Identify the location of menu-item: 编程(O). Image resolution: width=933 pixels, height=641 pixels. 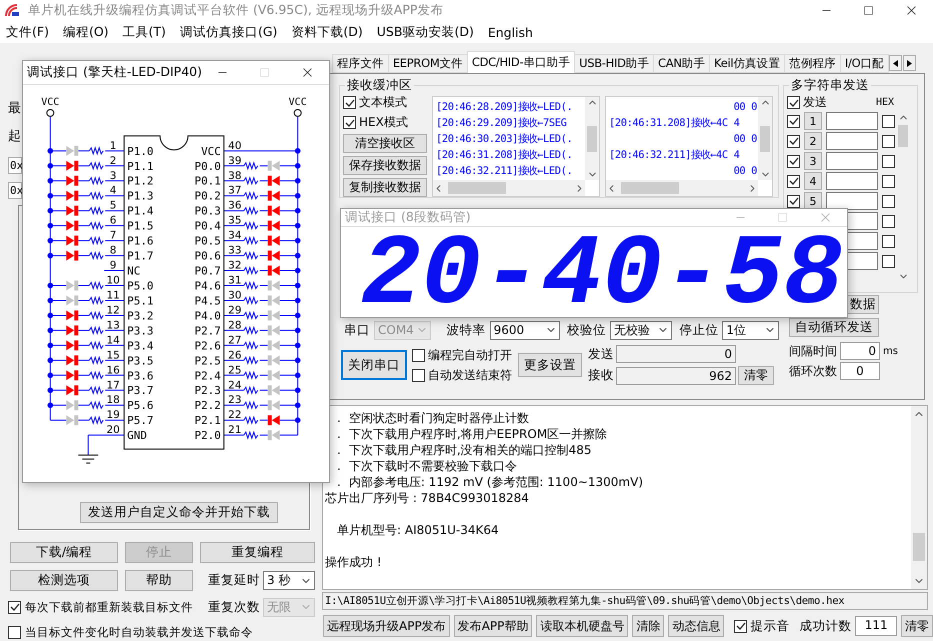
(85, 32).